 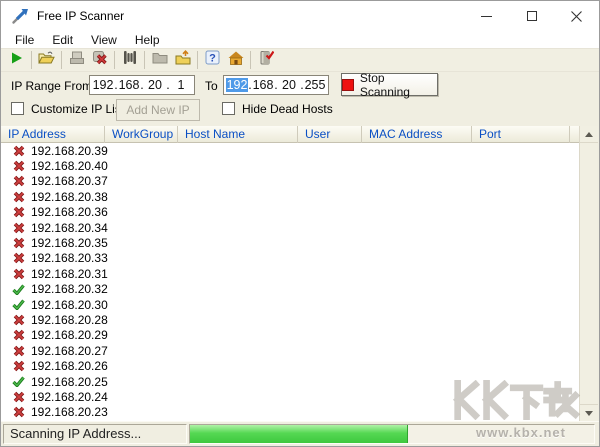 What do you see at coordinates (69, 150) in the screenshot?
I see `ip-address: 192.168.20.39` at bounding box center [69, 150].